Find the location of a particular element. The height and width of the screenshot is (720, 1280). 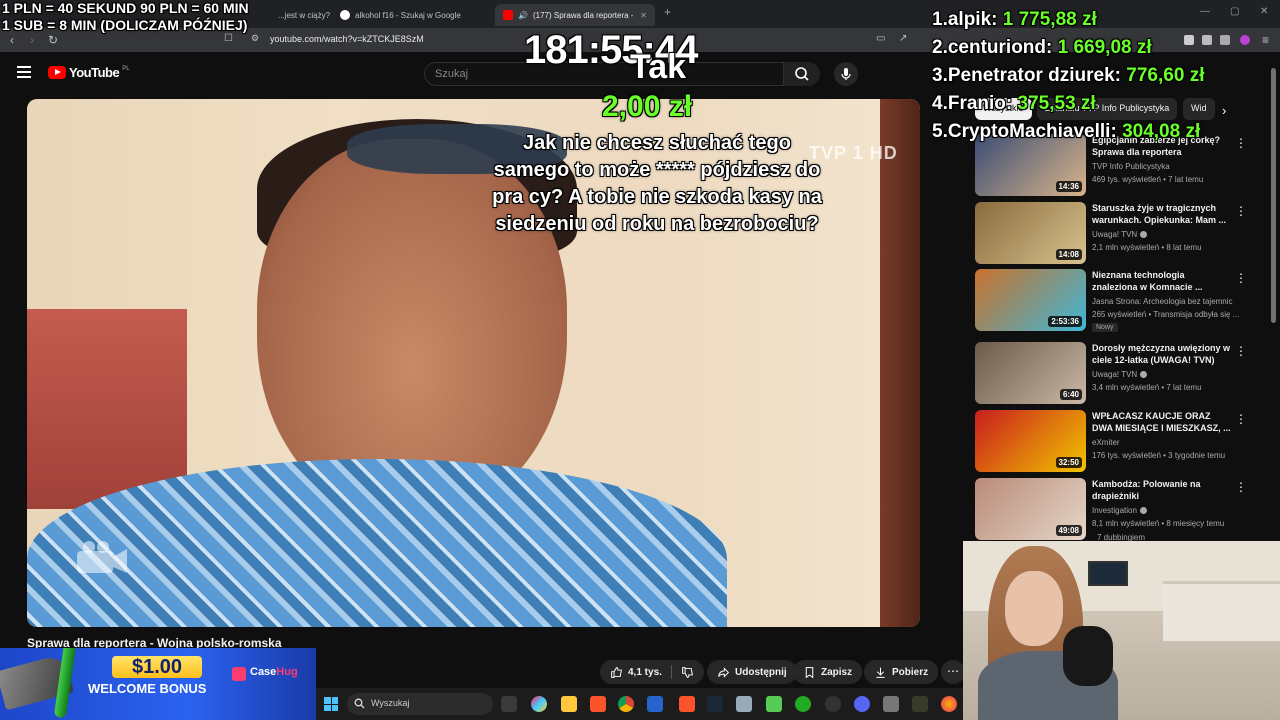

tab-google-search: alkohol f16 - Szukaj w Google is located at coordinates (412, 15).